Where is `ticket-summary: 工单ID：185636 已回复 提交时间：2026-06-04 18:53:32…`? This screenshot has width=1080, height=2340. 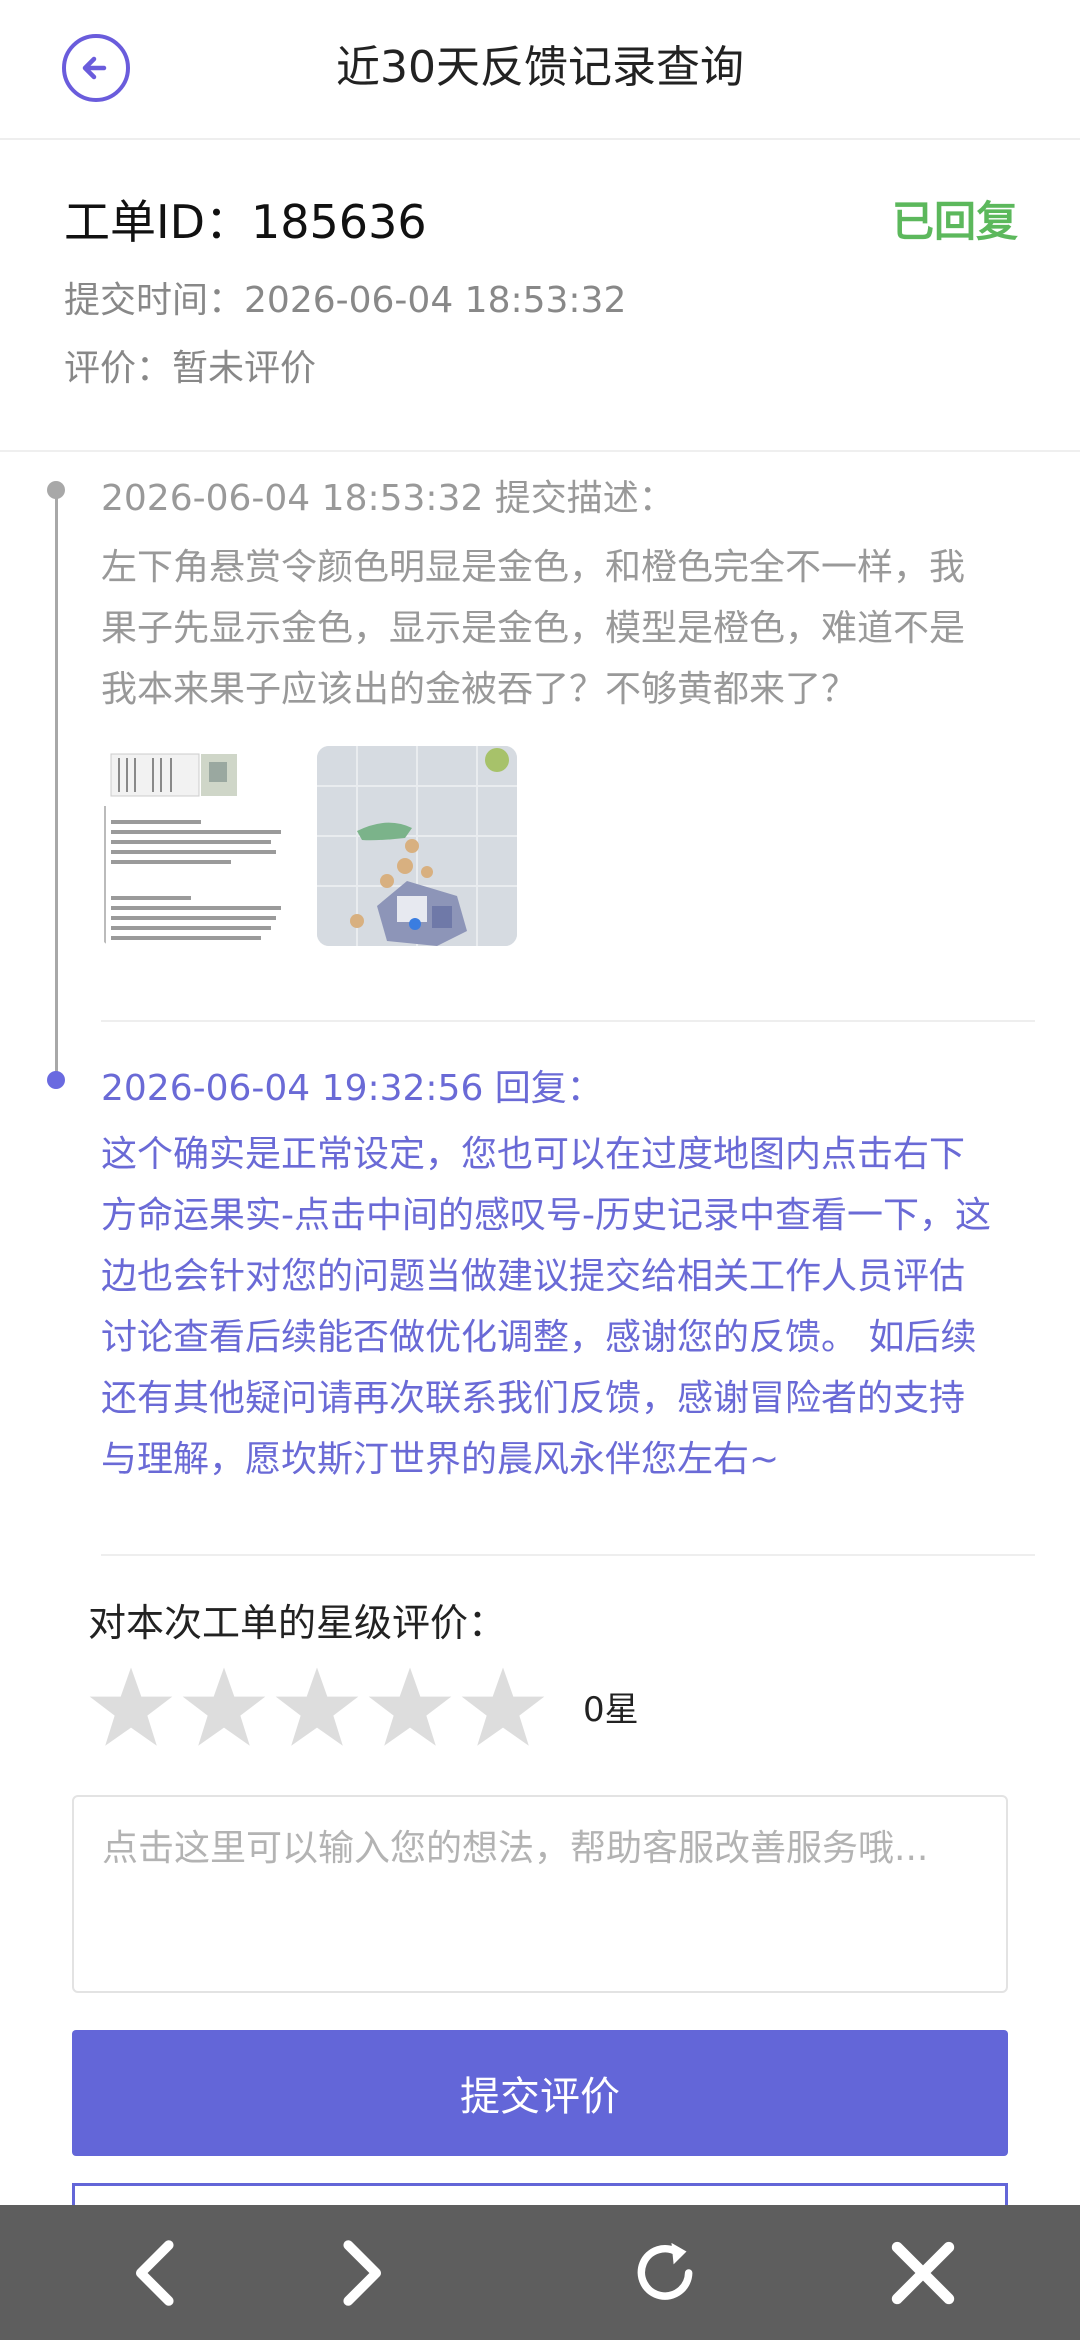
ticket-summary: 工单ID：185636 已回复 提交时间：2026-06-04 18:53:32… is located at coordinates (540, 296).